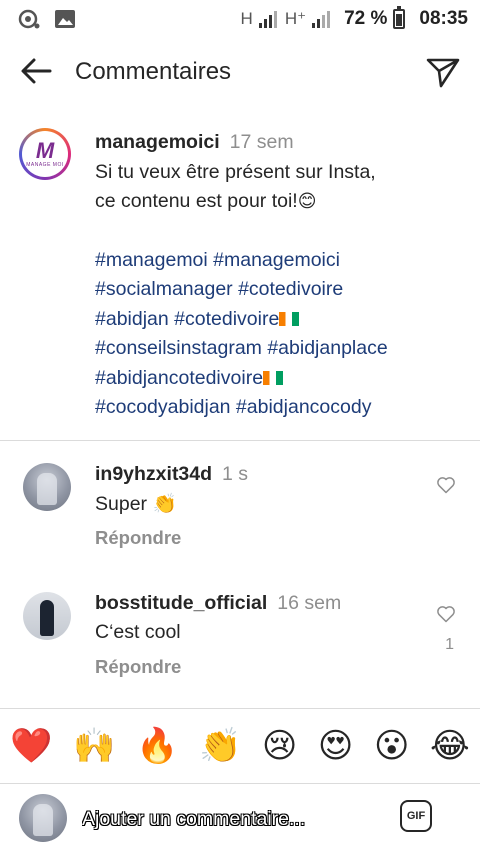 The height and width of the screenshot is (854, 480). What do you see at coordinates (153, 71) in the screenshot?
I see `page-title: Commentaires` at bounding box center [153, 71].